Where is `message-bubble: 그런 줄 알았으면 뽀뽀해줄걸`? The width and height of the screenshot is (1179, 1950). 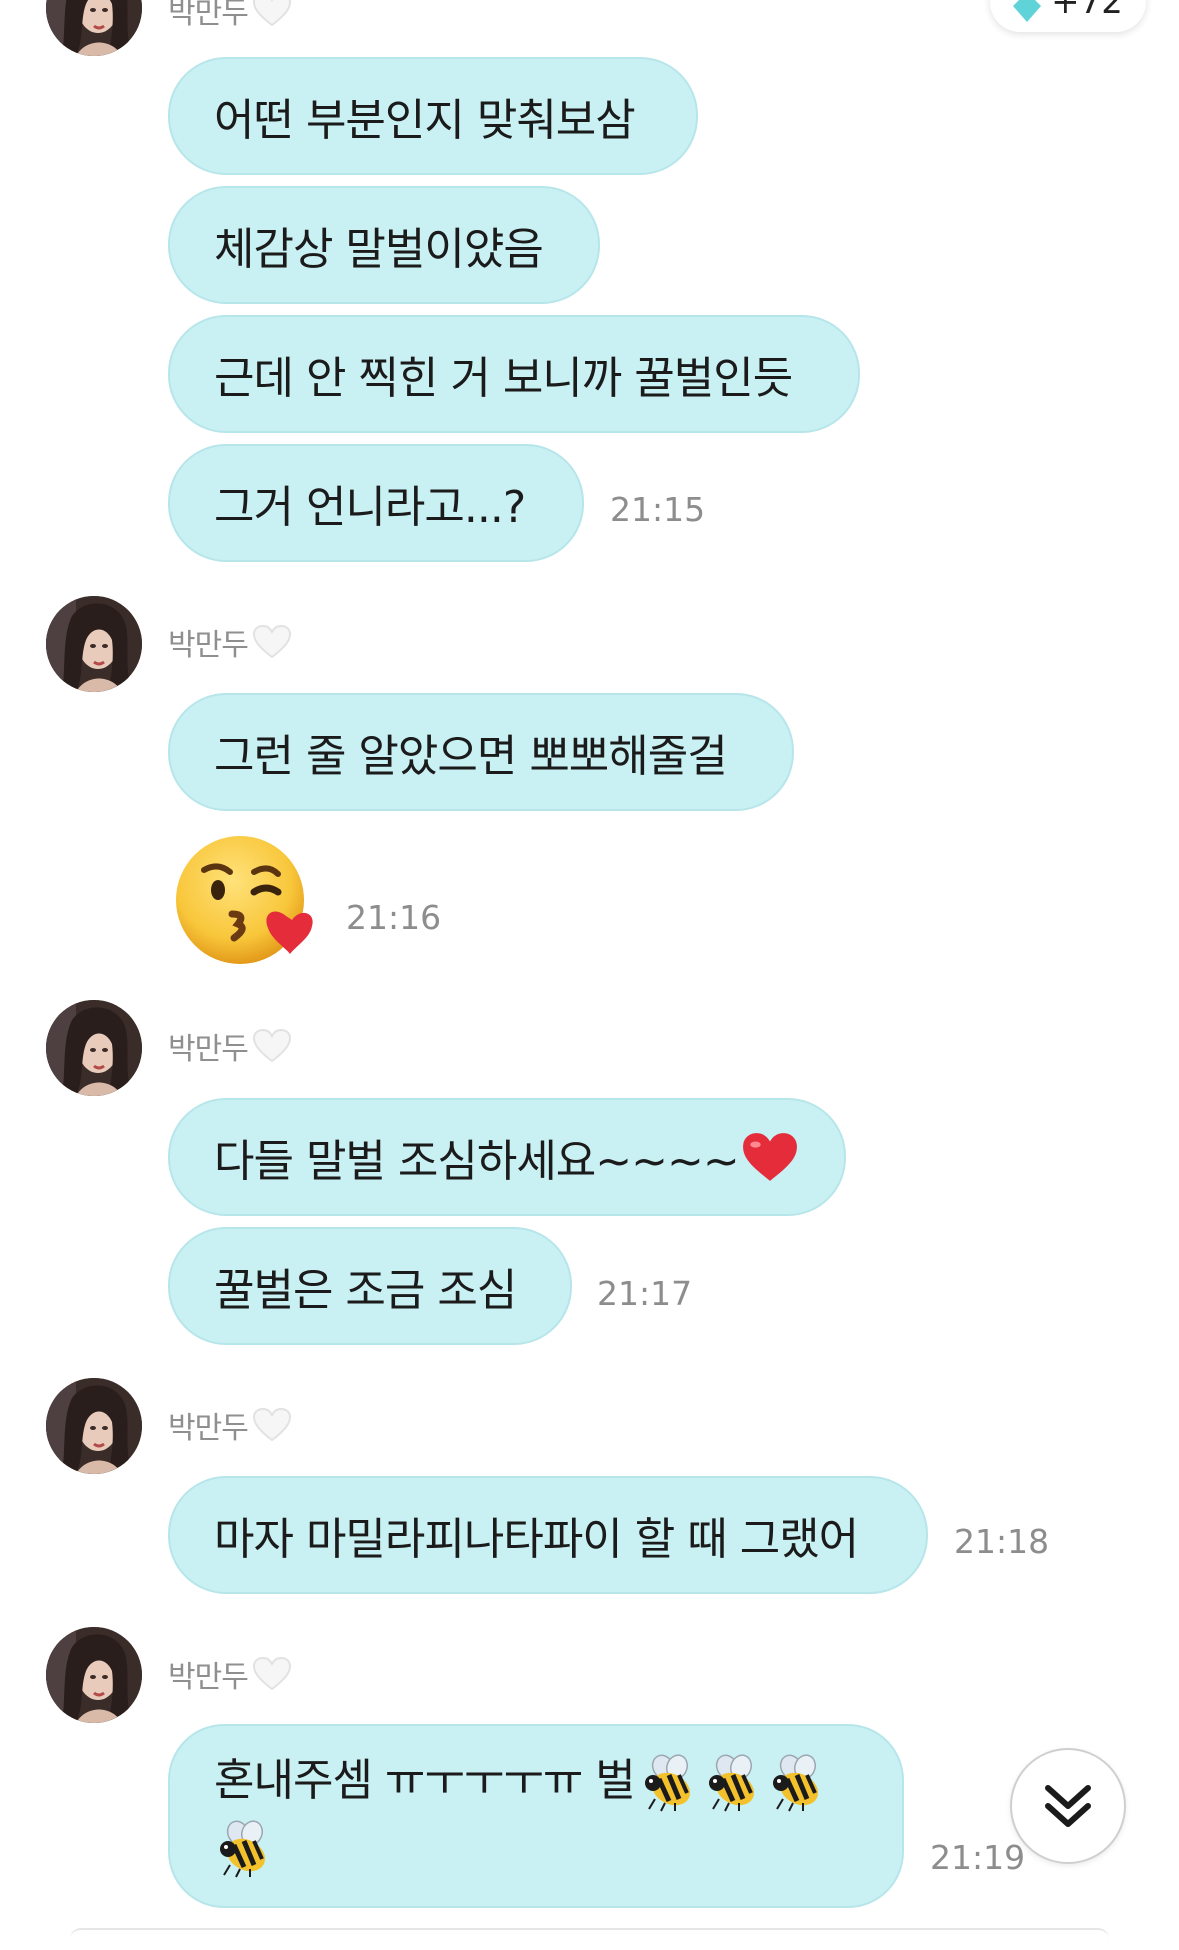 message-bubble: 그런 줄 알았으면 뽀뽀해줄걸 is located at coordinates (481, 752).